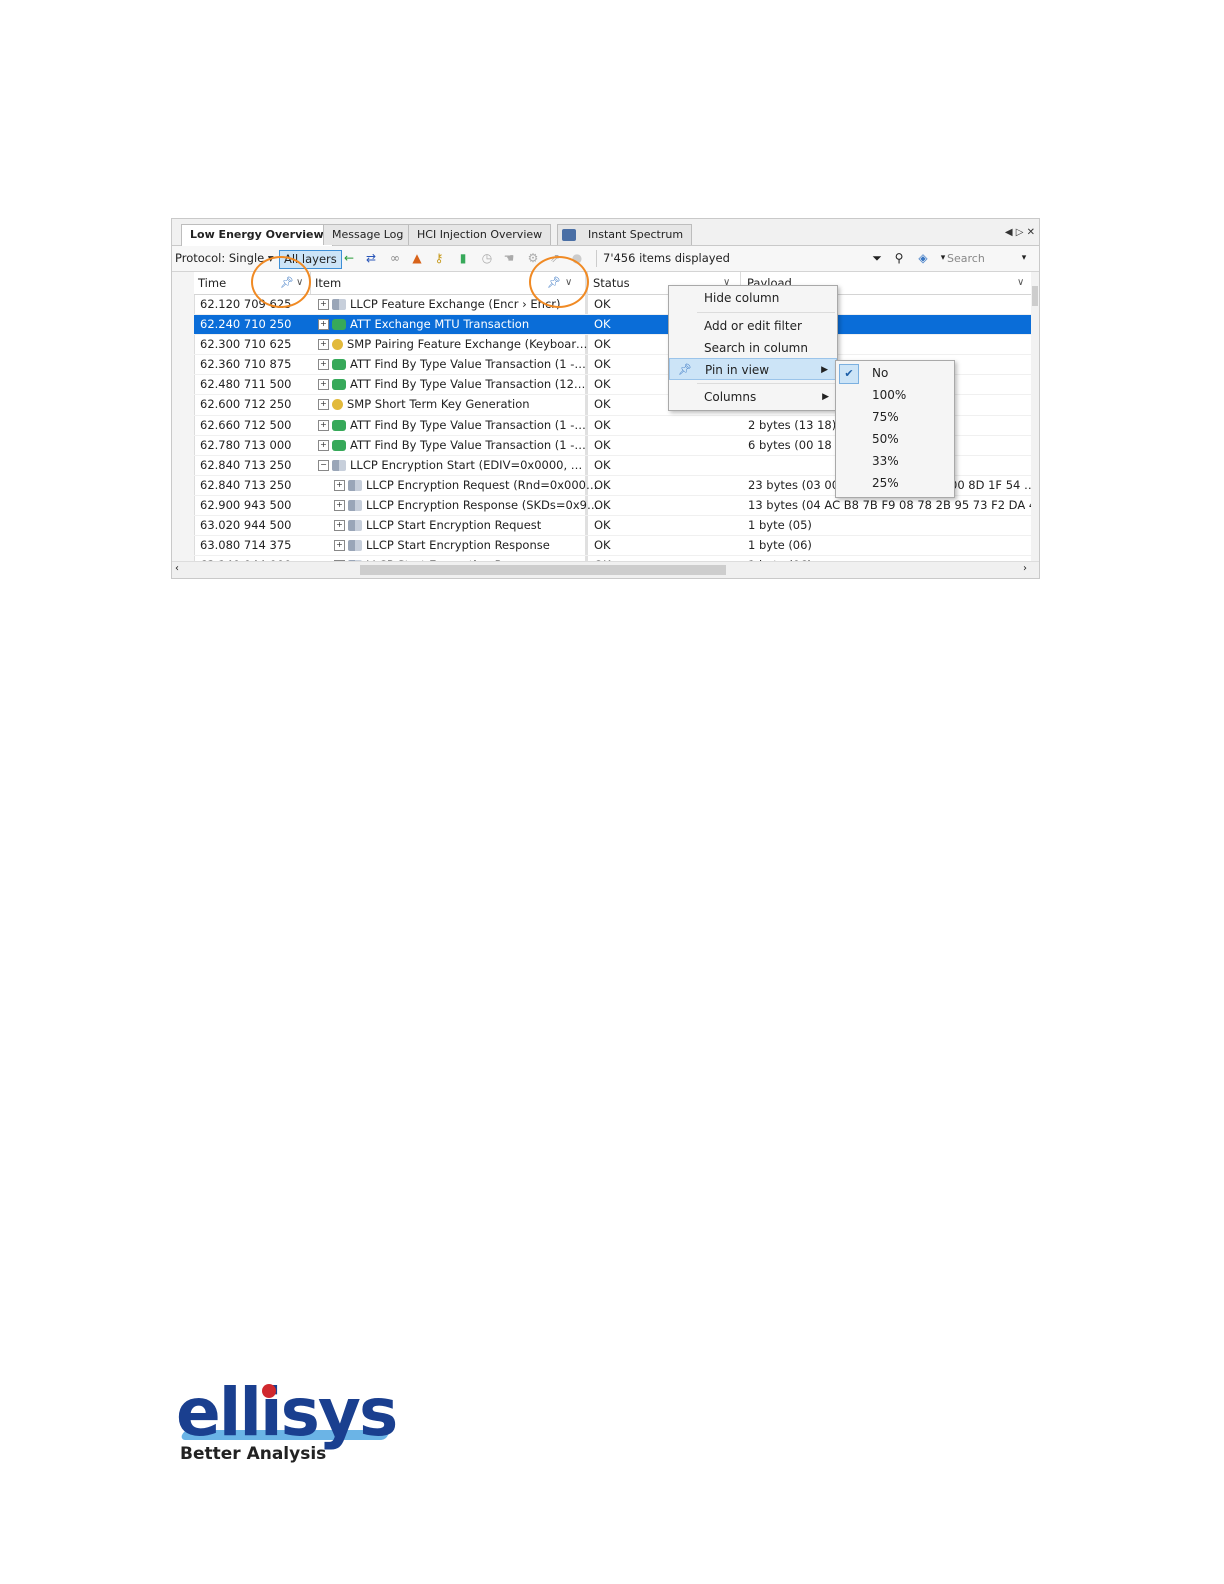  Describe the element at coordinates (246, 504) in the screenshot. I see `cell-time: 62.900 943 500` at that location.